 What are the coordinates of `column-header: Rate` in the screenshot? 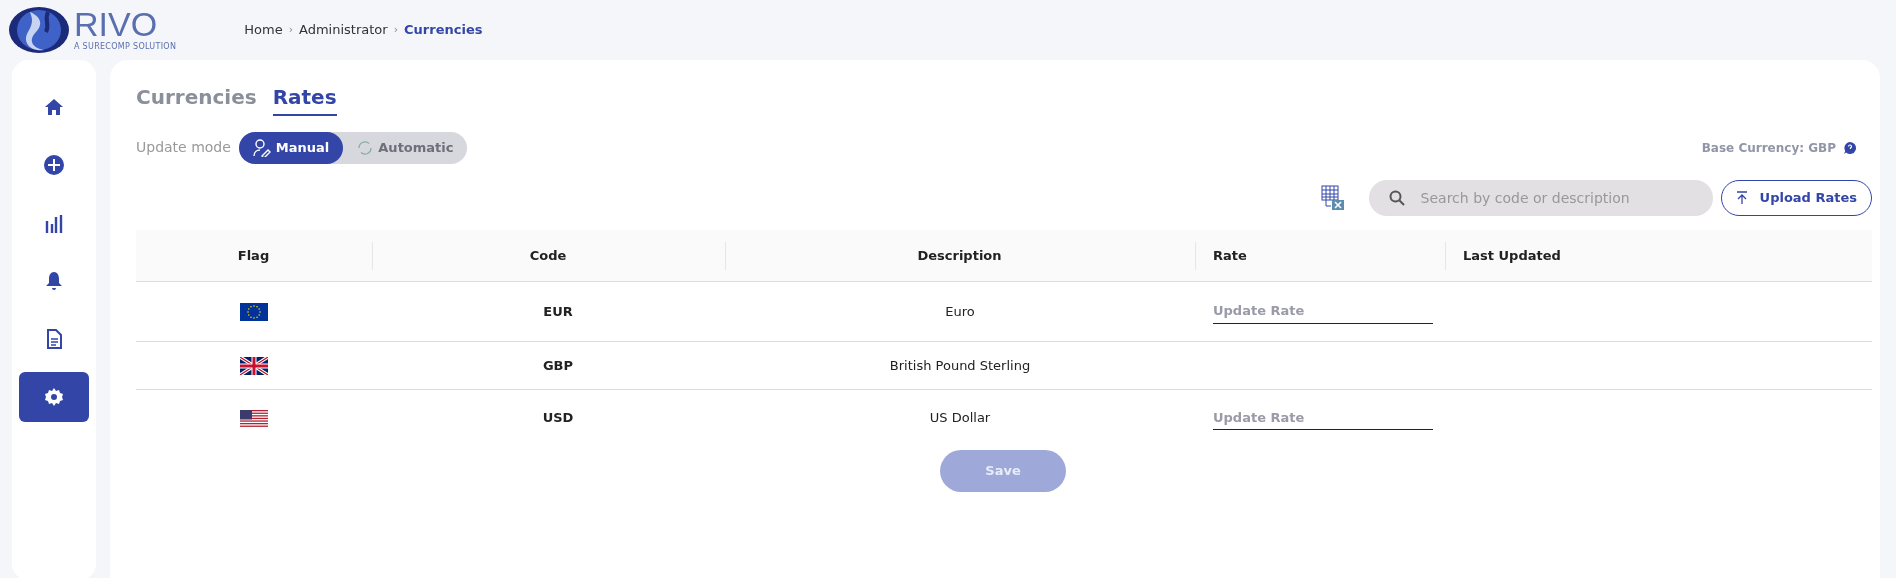 It's located at (1230, 255).